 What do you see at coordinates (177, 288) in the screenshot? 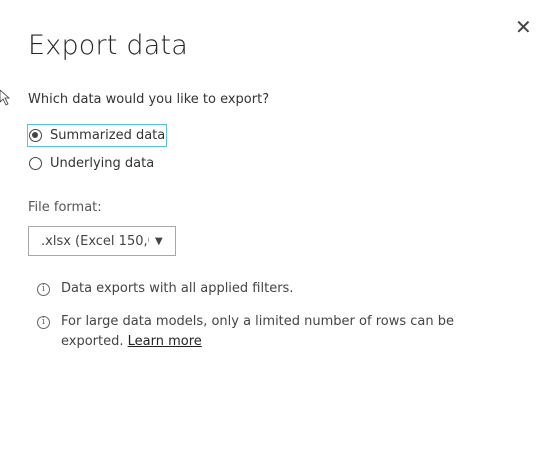
I see `info-text: Data exports with all applied filters.` at bounding box center [177, 288].